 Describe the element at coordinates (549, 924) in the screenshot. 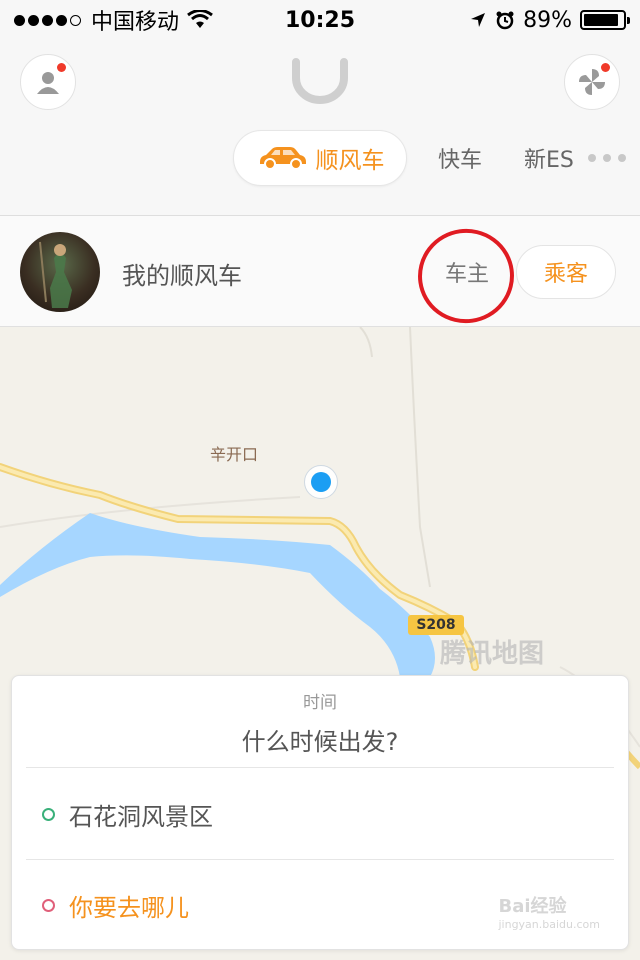

I see `baidu-watermark-url: jingyan.baidu.com` at that location.